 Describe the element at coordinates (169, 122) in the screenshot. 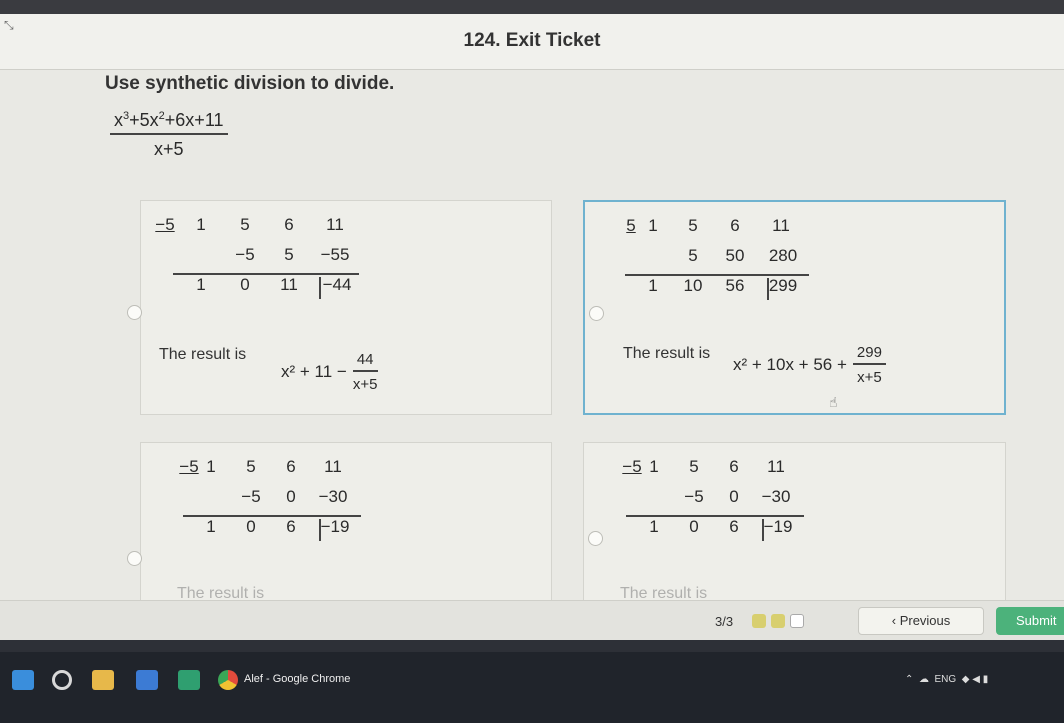

I see `question-numerator: x3+5x2+6x+11` at that location.